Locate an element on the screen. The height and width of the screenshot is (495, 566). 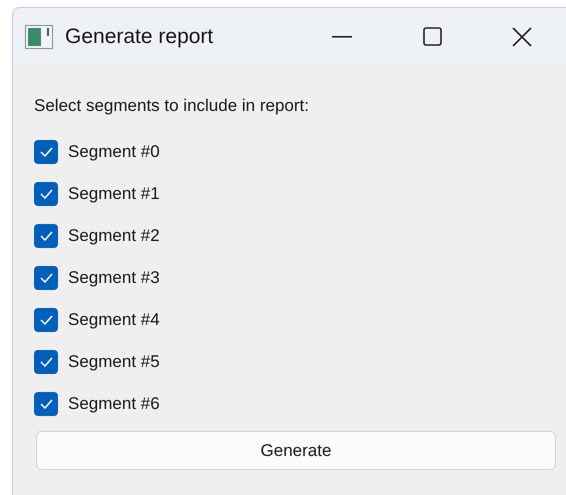
segment-label: Segment #6 is located at coordinates (114, 404).